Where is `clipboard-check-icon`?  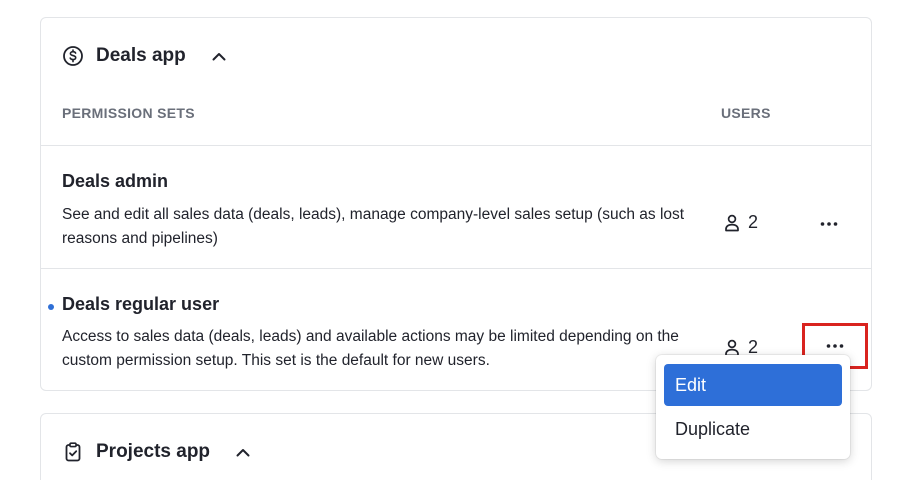
clipboard-check-icon is located at coordinates (73, 452).